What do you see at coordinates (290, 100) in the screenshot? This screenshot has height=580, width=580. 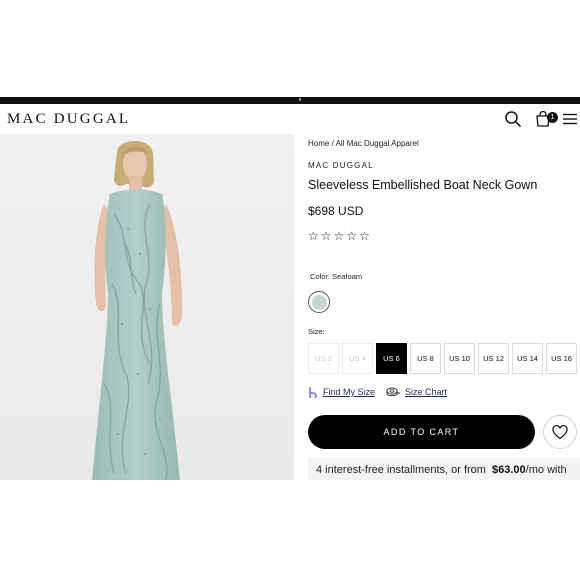 I see `top-announcement-bar` at bounding box center [290, 100].